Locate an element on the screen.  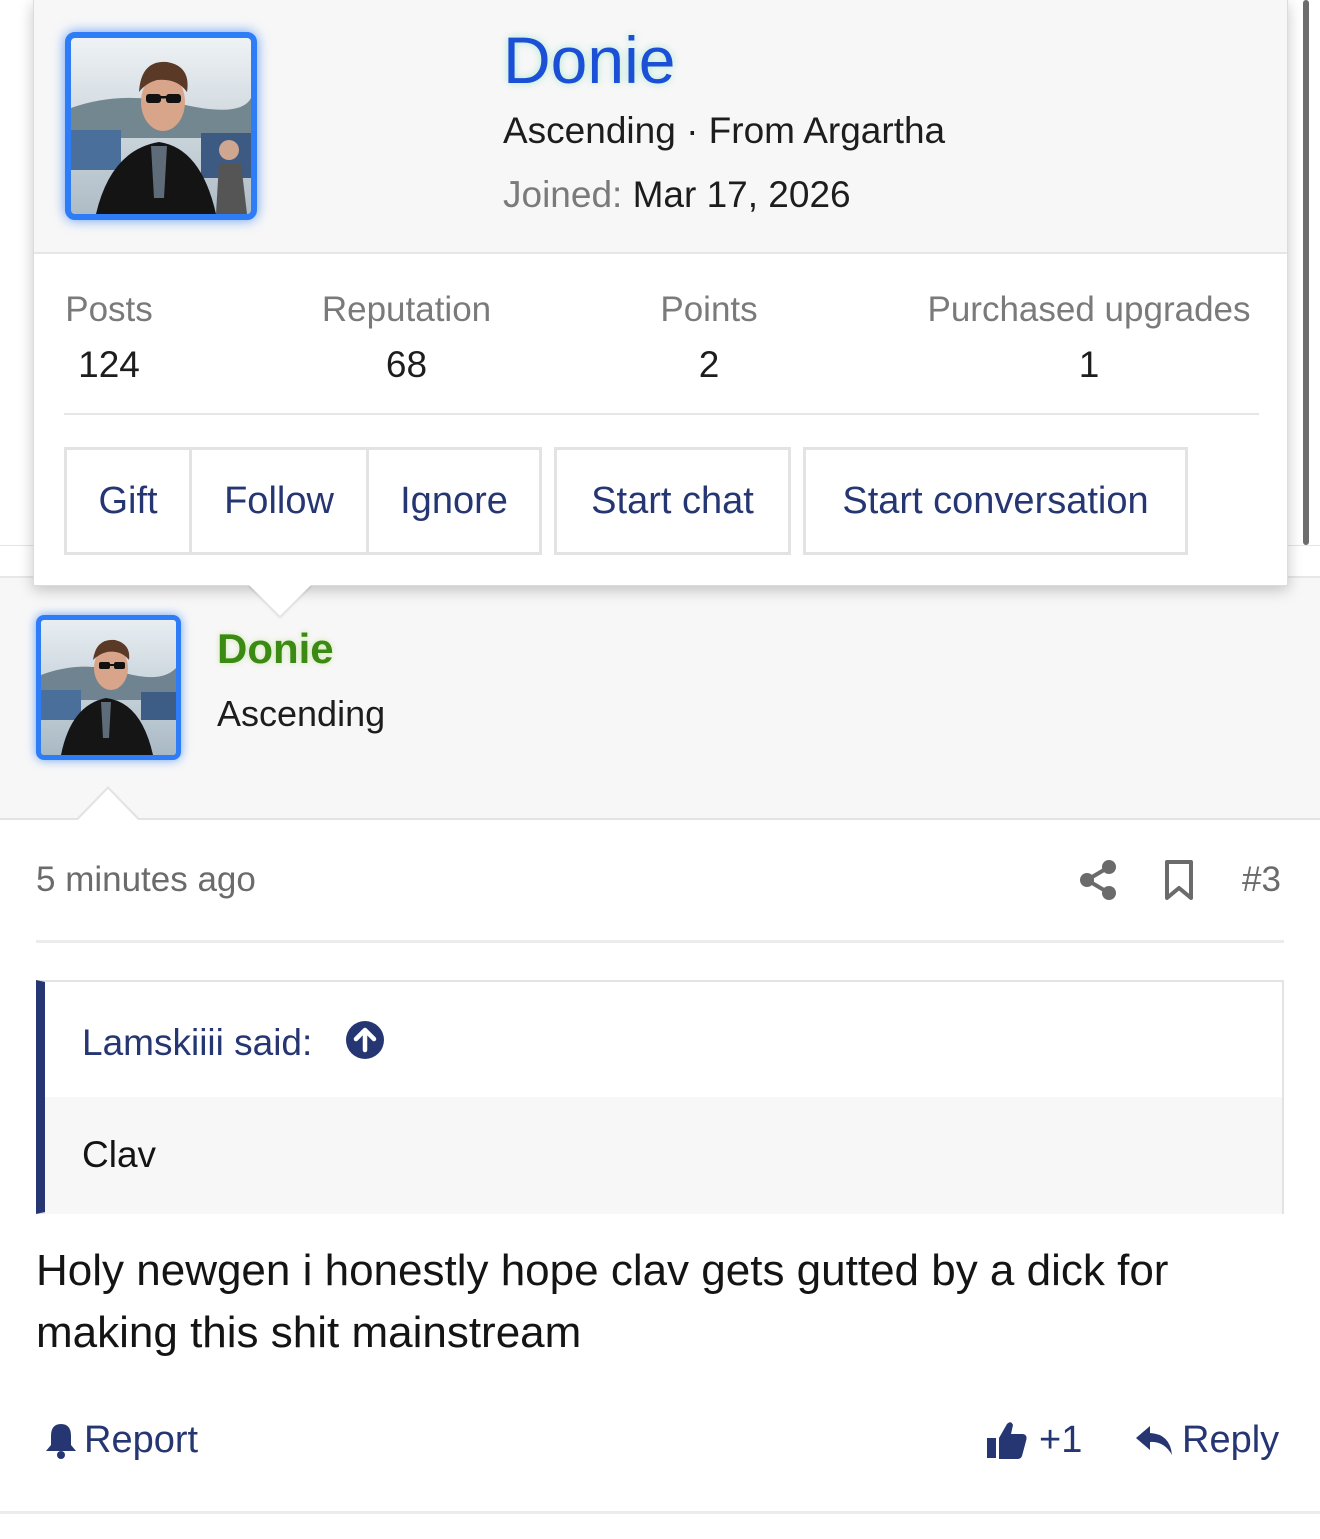
reply-label: Reply is located at coordinates (1231, 1439).